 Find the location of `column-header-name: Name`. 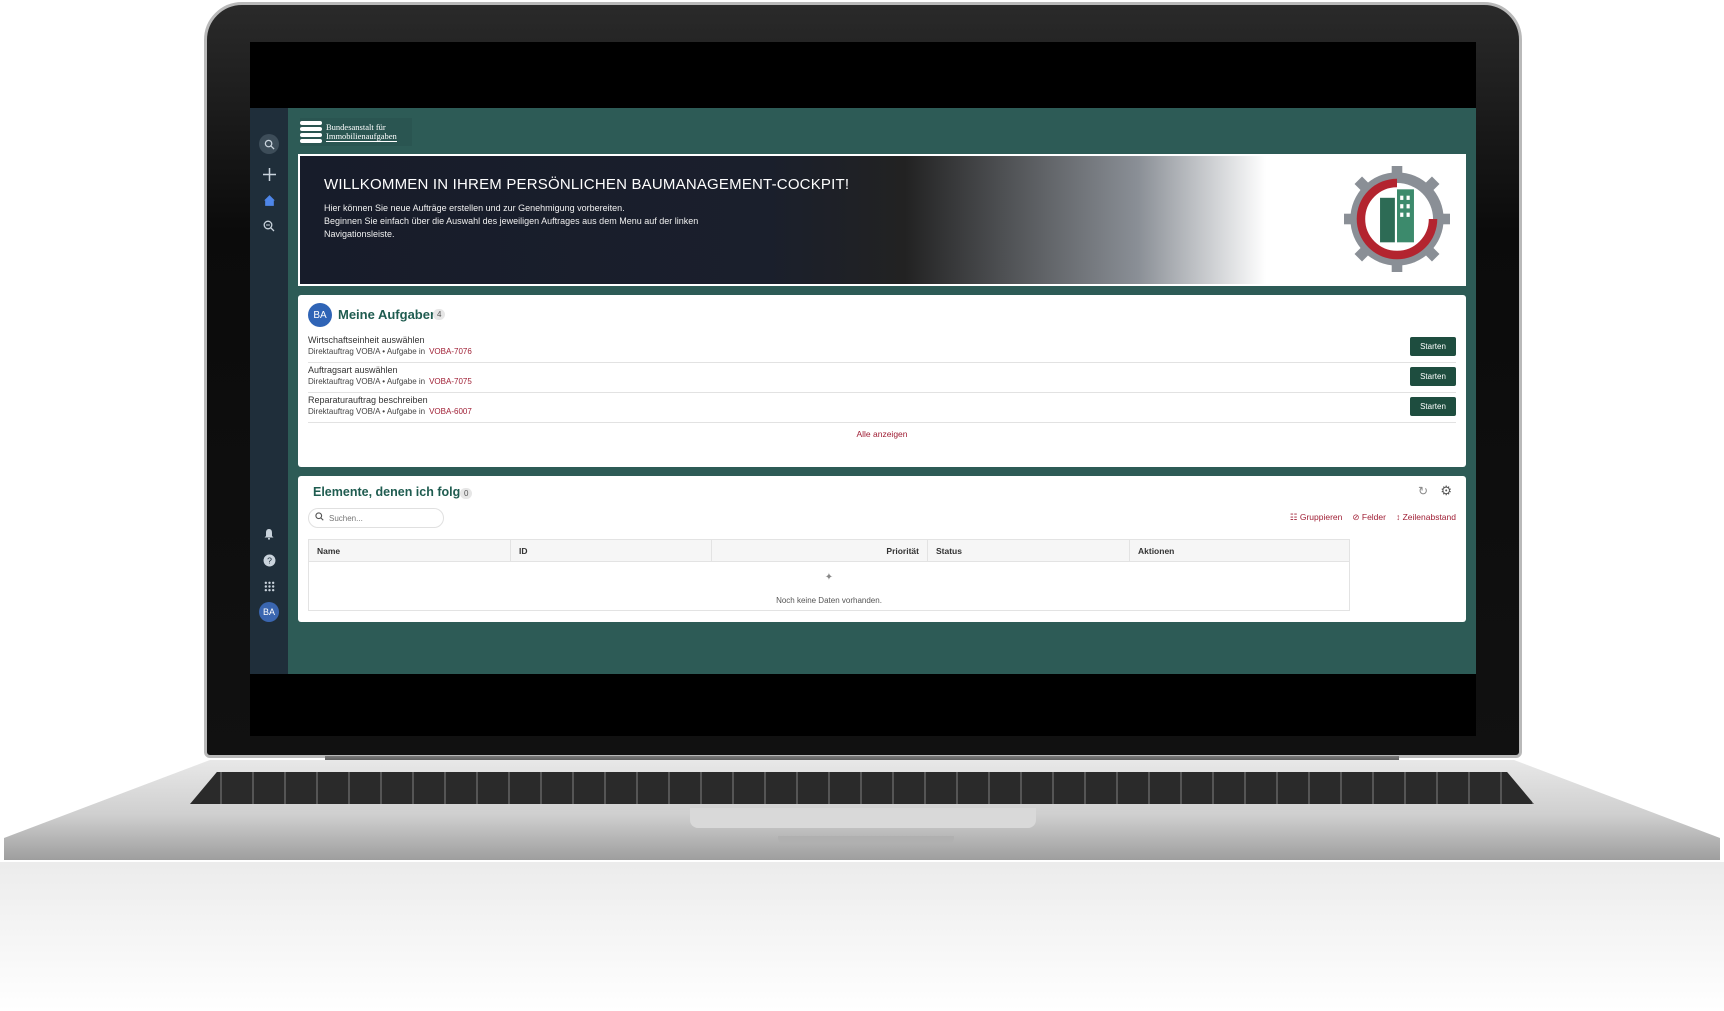

column-header-name: Name is located at coordinates (410, 550).